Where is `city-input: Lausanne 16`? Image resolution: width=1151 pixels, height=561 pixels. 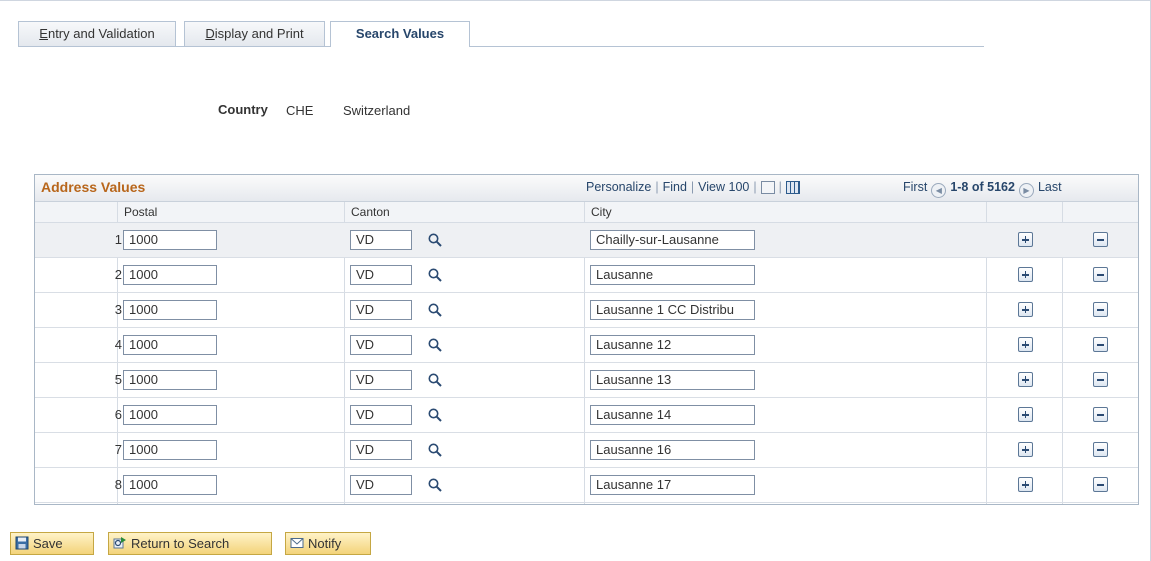
city-input: Lausanne 16 is located at coordinates (672, 450).